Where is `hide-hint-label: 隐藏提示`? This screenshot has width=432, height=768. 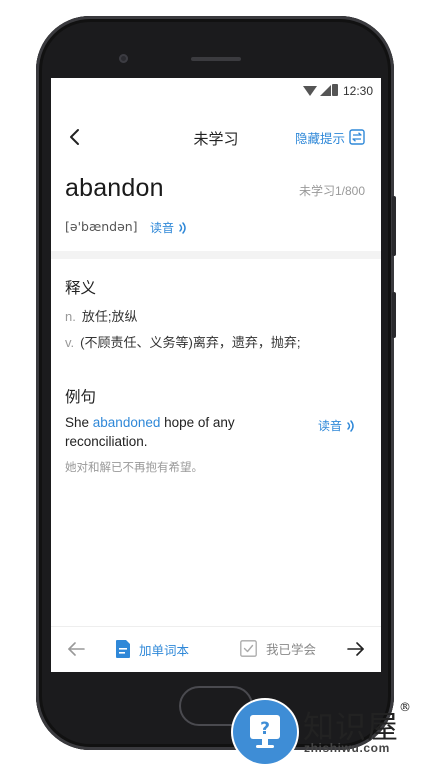 hide-hint-label: 隐藏提示 is located at coordinates (319, 138).